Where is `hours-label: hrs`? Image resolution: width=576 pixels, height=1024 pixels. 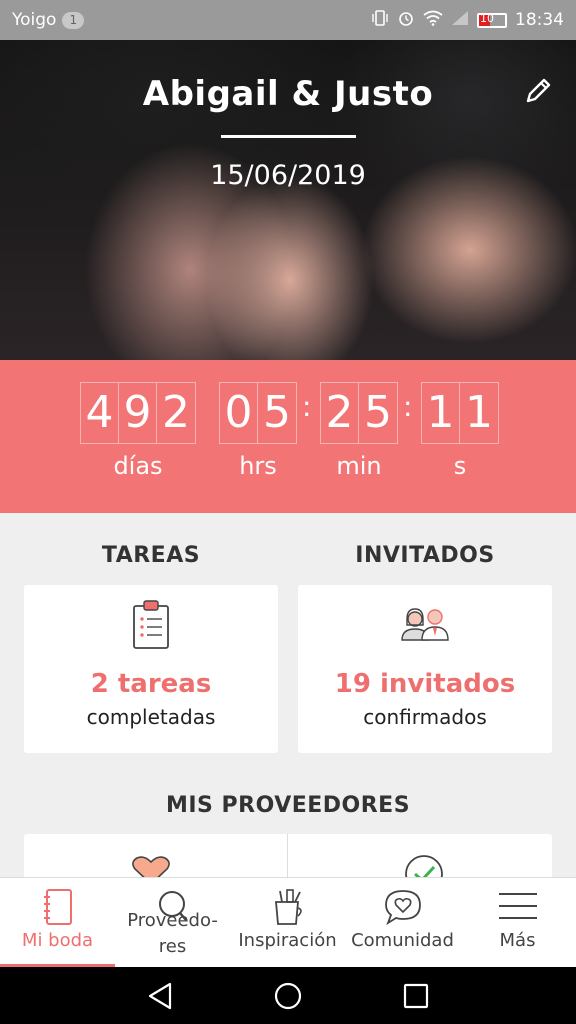 hours-label: hrs is located at coordinates (258, 466).